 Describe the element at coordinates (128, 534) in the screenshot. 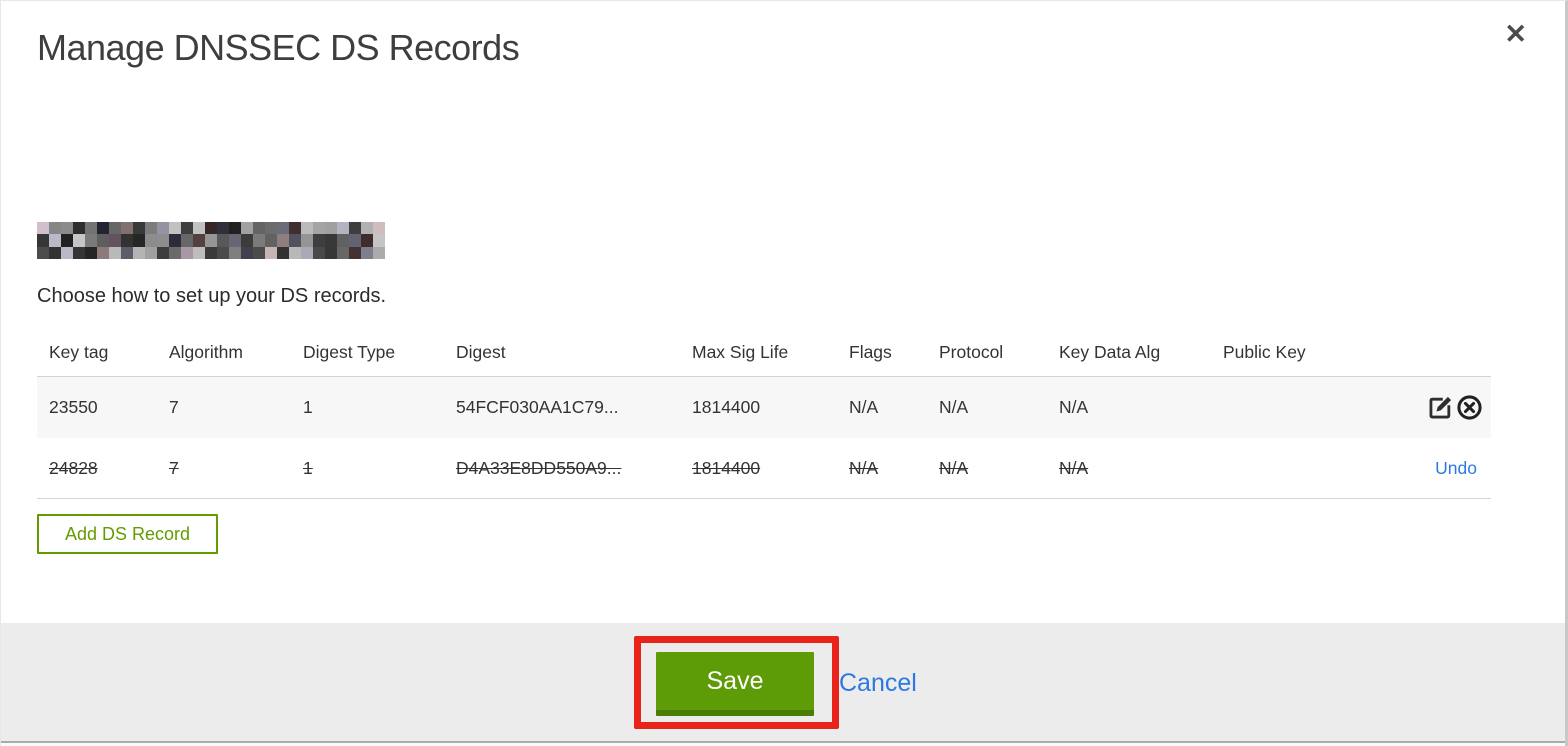

I see `add-ds-record-button: Add DS Record` at that location.